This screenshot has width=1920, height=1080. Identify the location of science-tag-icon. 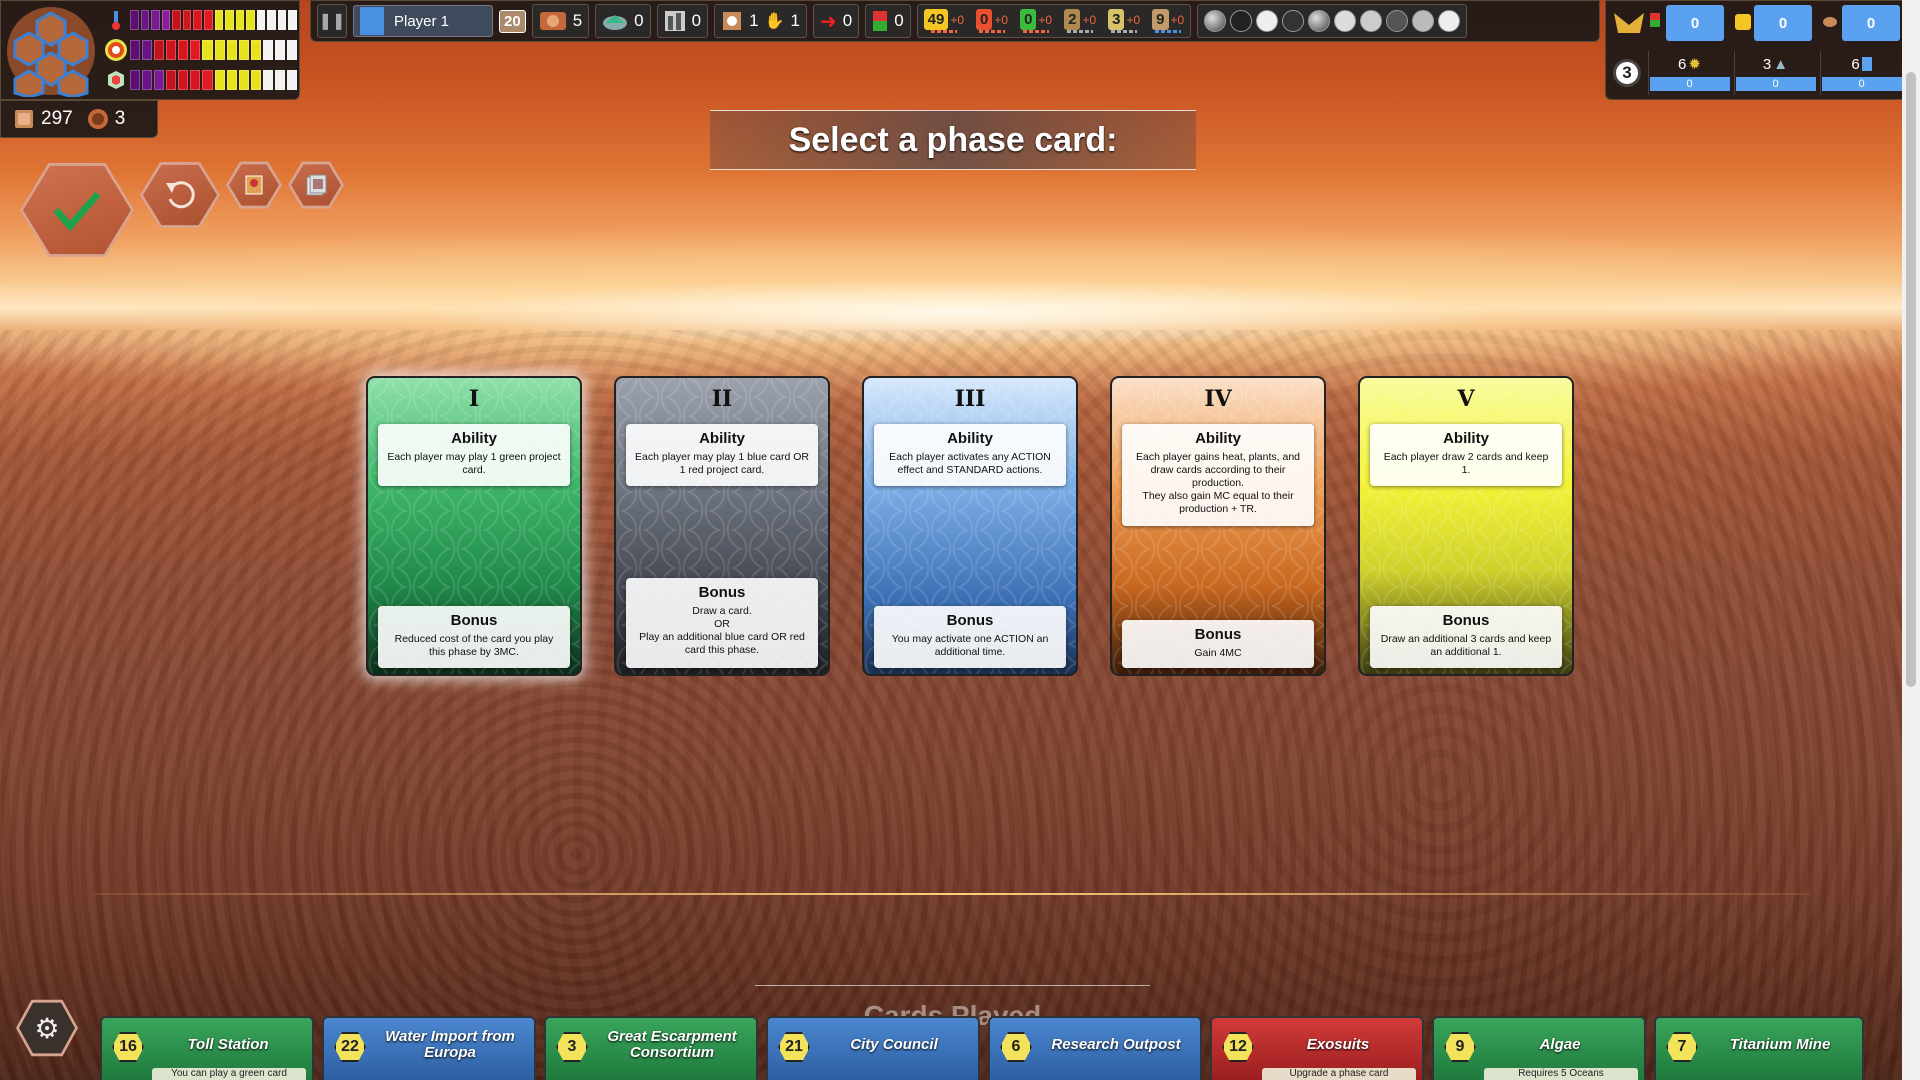
(1267, 21).